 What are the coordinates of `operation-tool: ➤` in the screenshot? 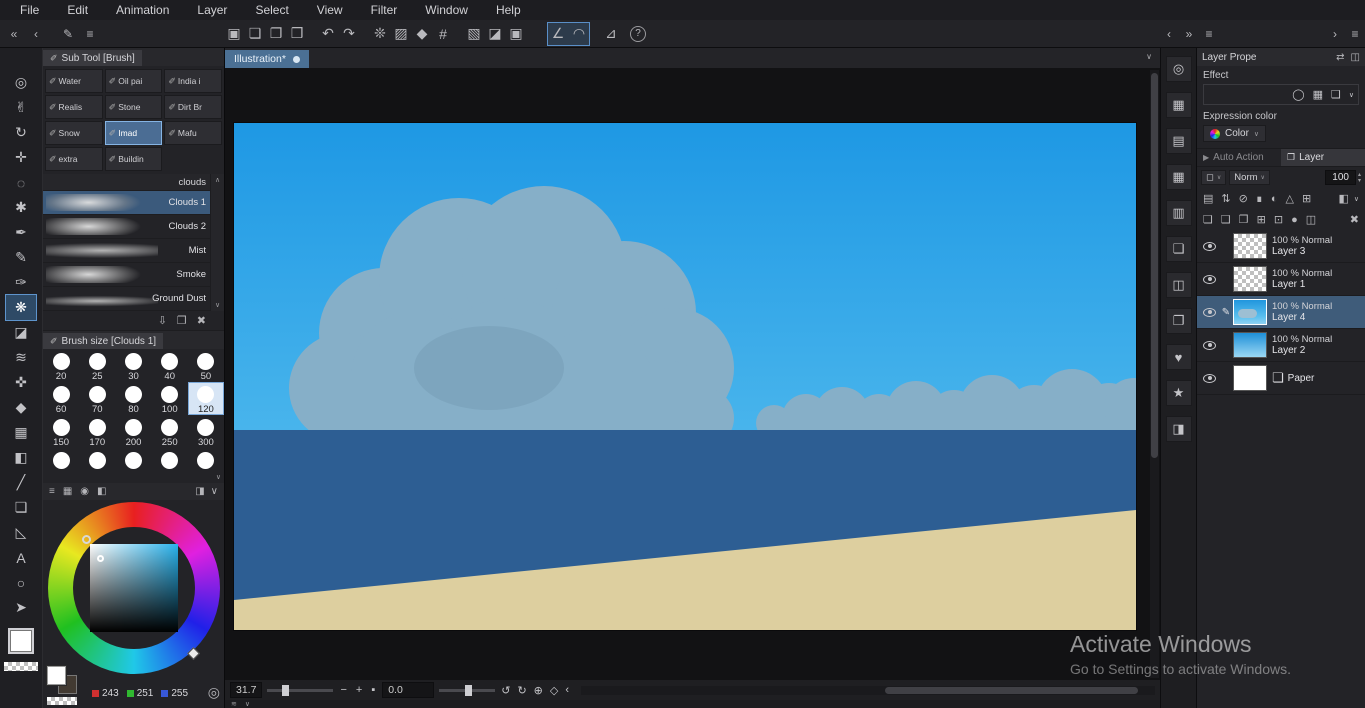 It's located at (21, 607).